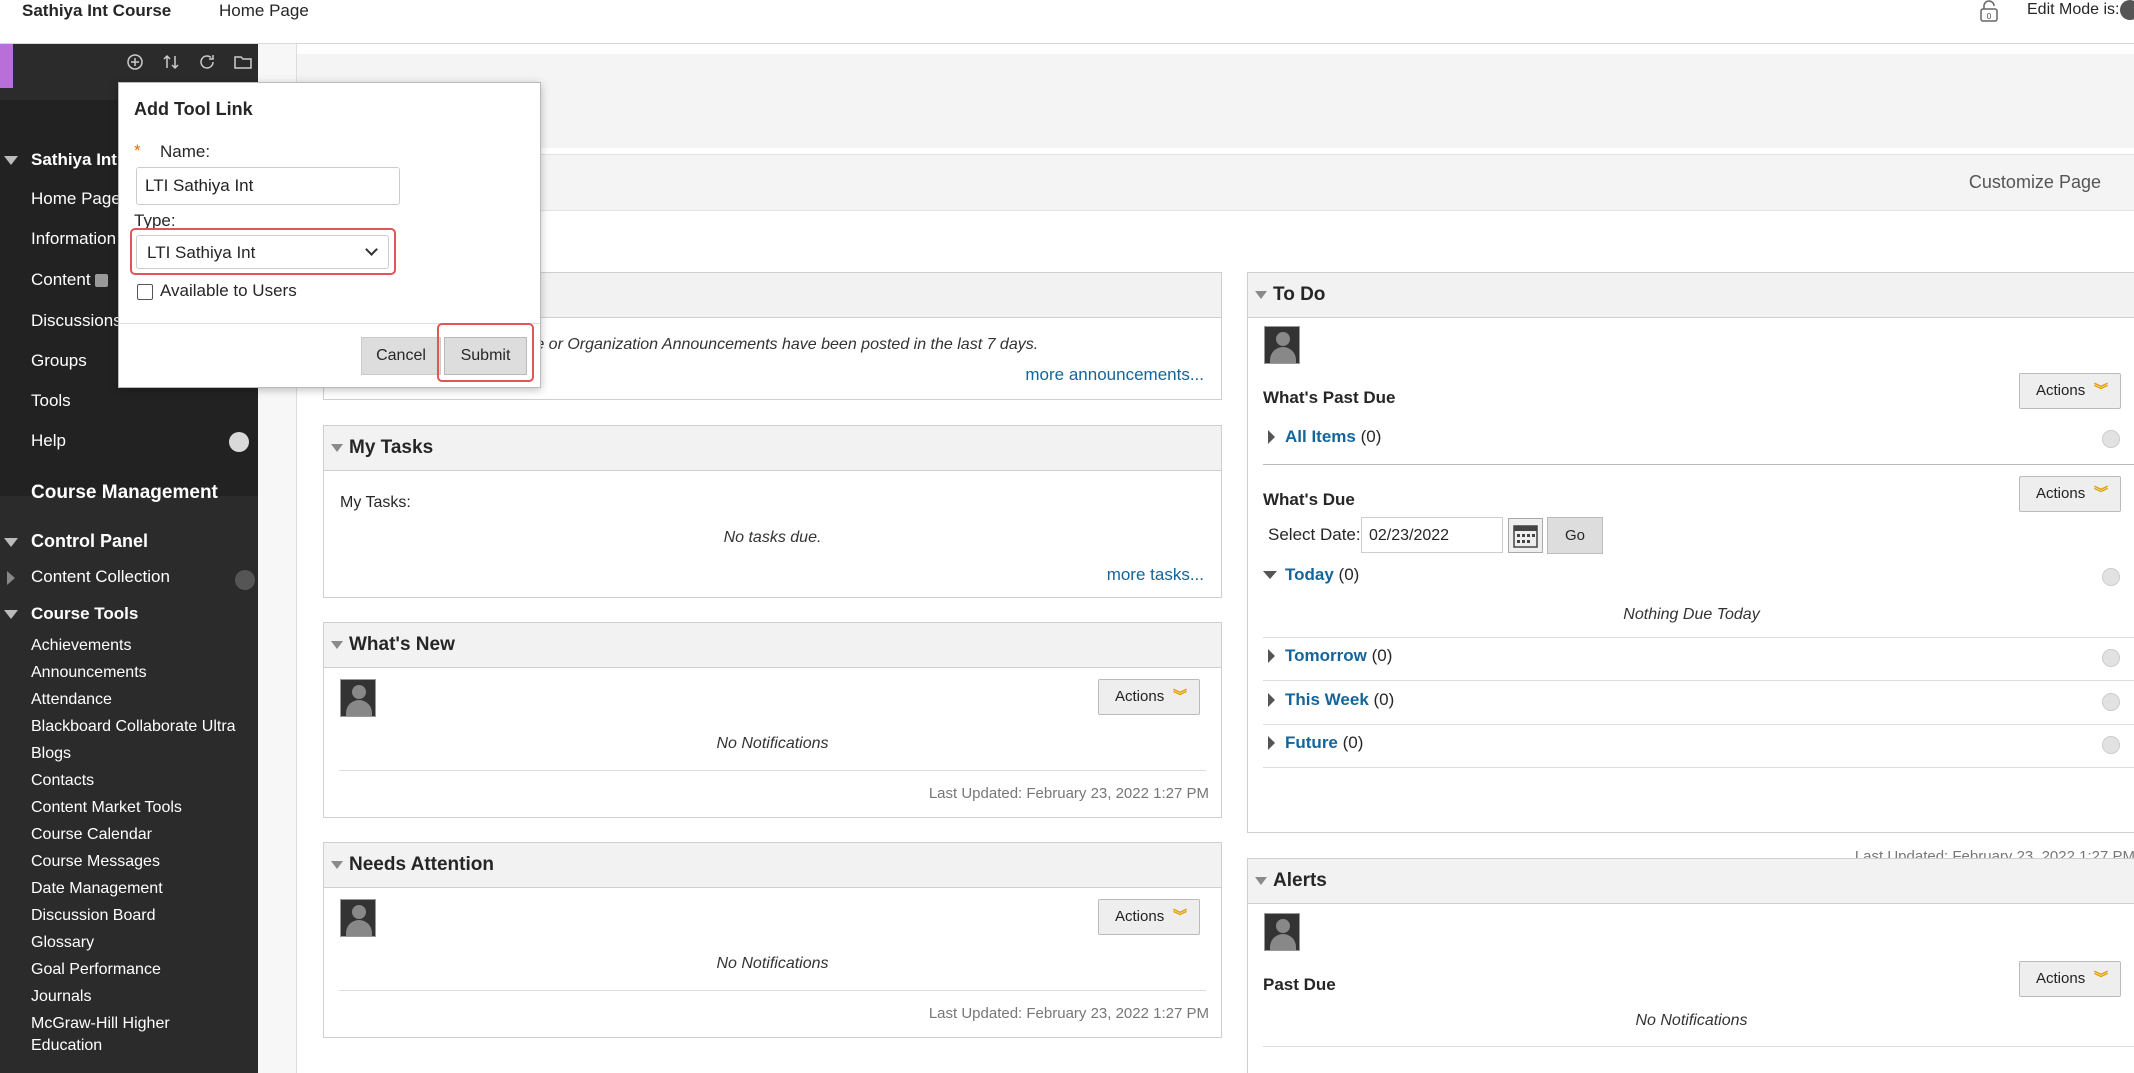 The image size is (2134, 1073). I want to click on submit-button: Submit, so click(485, 356).